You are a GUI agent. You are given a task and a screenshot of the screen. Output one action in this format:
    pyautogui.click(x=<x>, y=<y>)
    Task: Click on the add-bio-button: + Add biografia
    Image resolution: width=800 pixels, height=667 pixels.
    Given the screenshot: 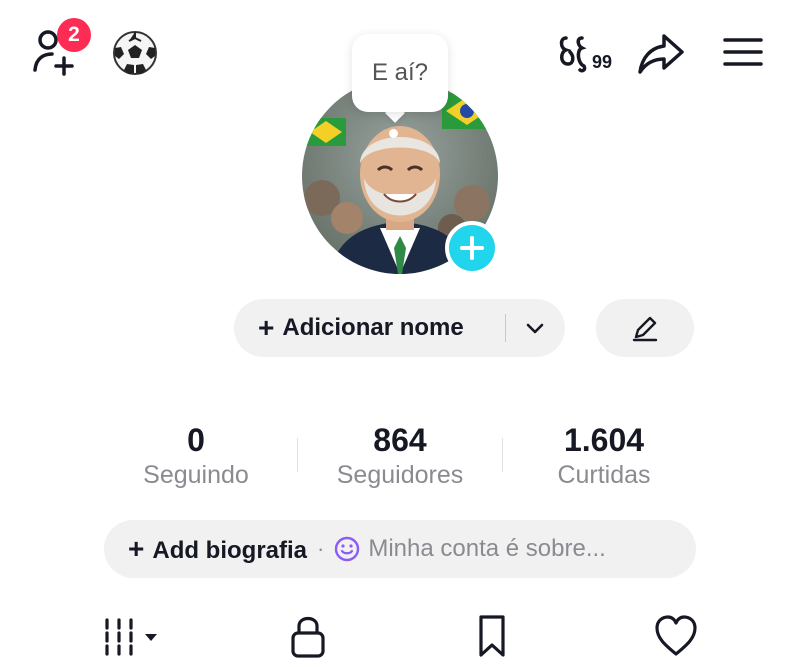 What is the action you would take?
    pyautogui.click(x=217, y=549)
    